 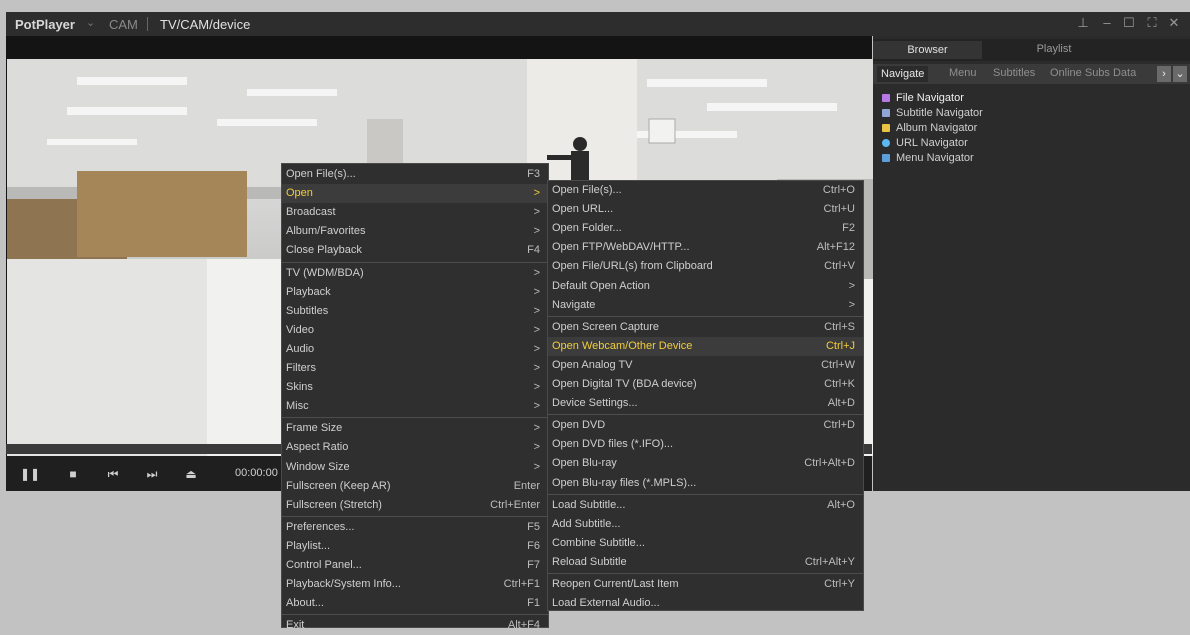 I want to click on tab-menu: Menu, so click(x=963, y=73).